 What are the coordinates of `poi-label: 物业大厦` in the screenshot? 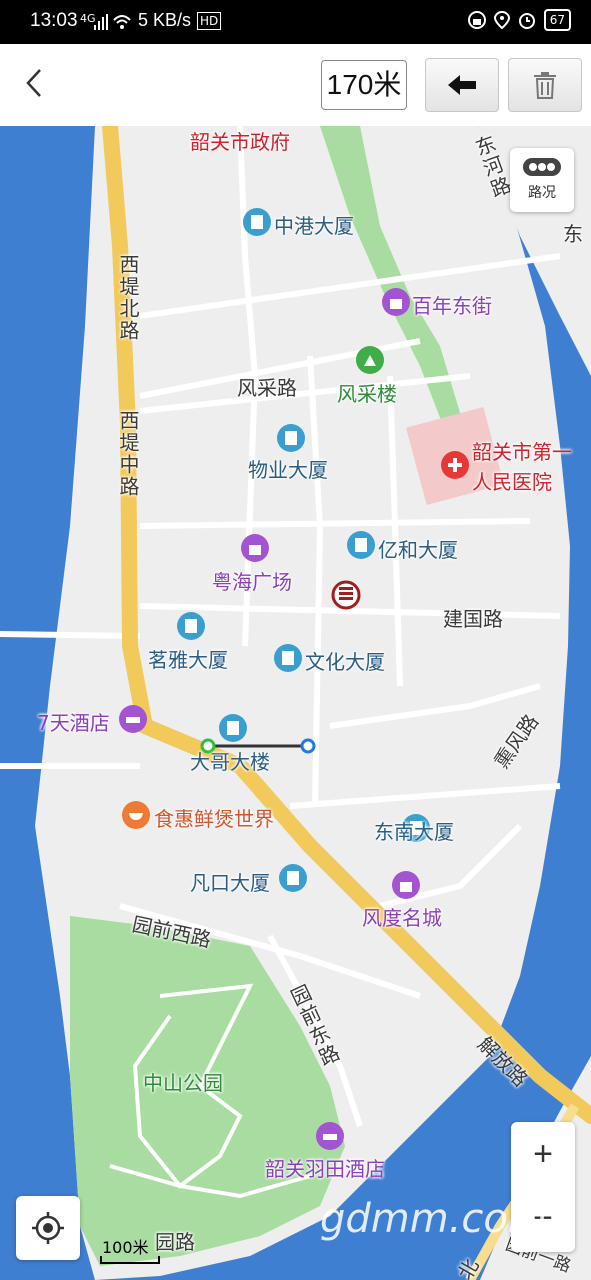 It's located at (288, 468).